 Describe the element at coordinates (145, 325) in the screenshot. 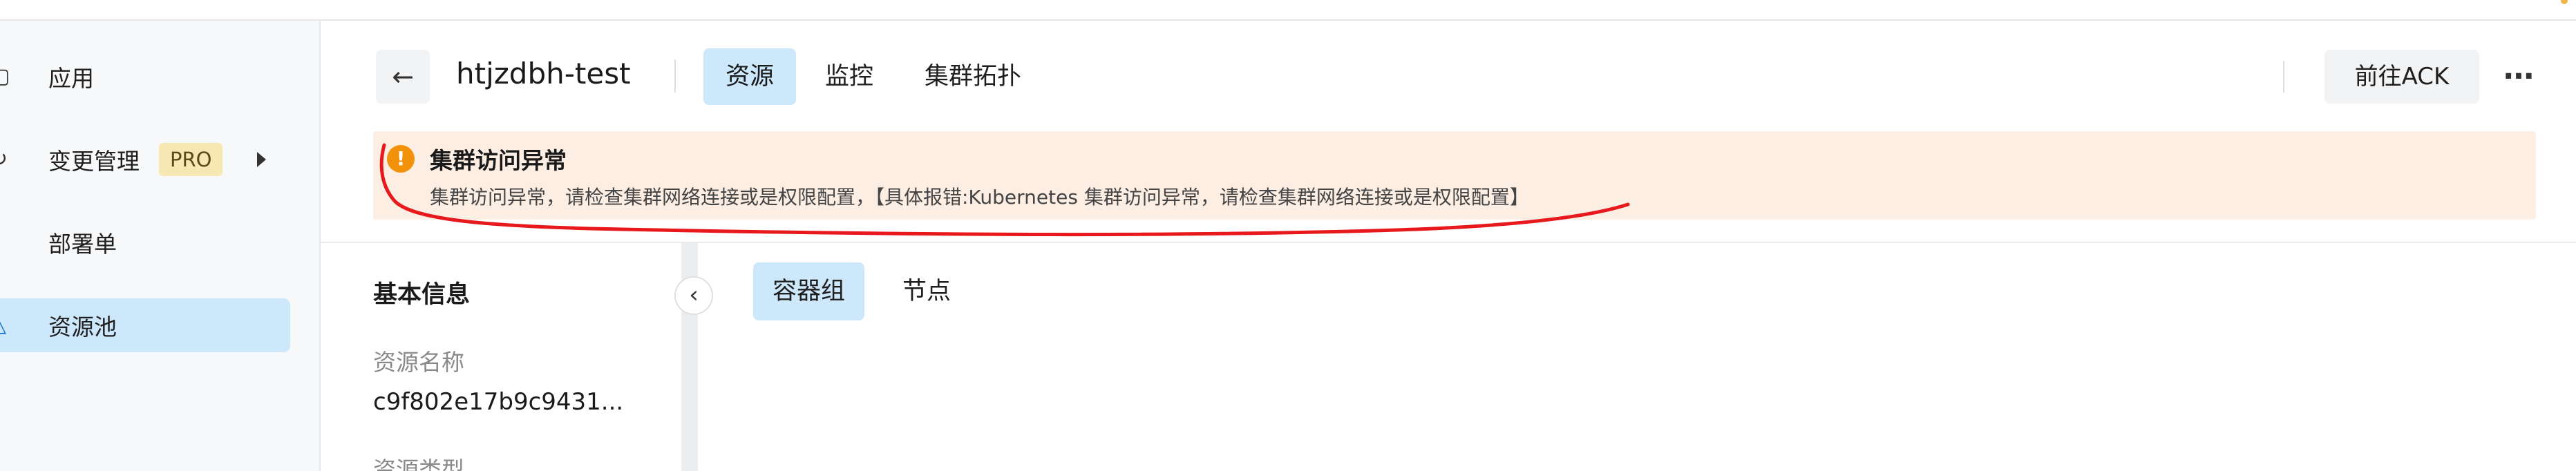

I see `sidebar-item-resource-pool: △ 资源池` at that location.